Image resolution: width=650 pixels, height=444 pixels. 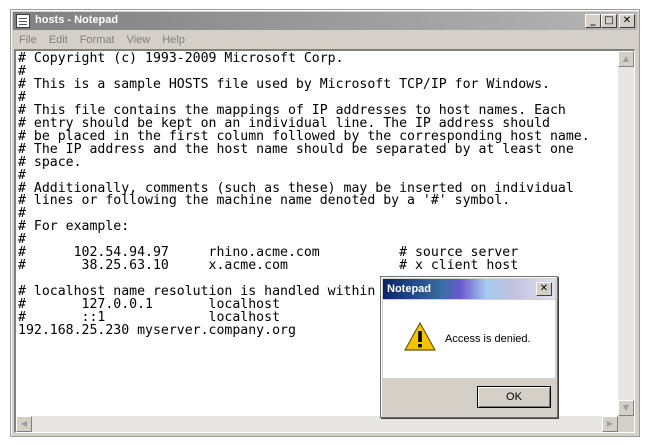 What do you see at coordinates (139, 40) in the screenshot?
I see `menu-view: View` at bounding box center [139, 40].